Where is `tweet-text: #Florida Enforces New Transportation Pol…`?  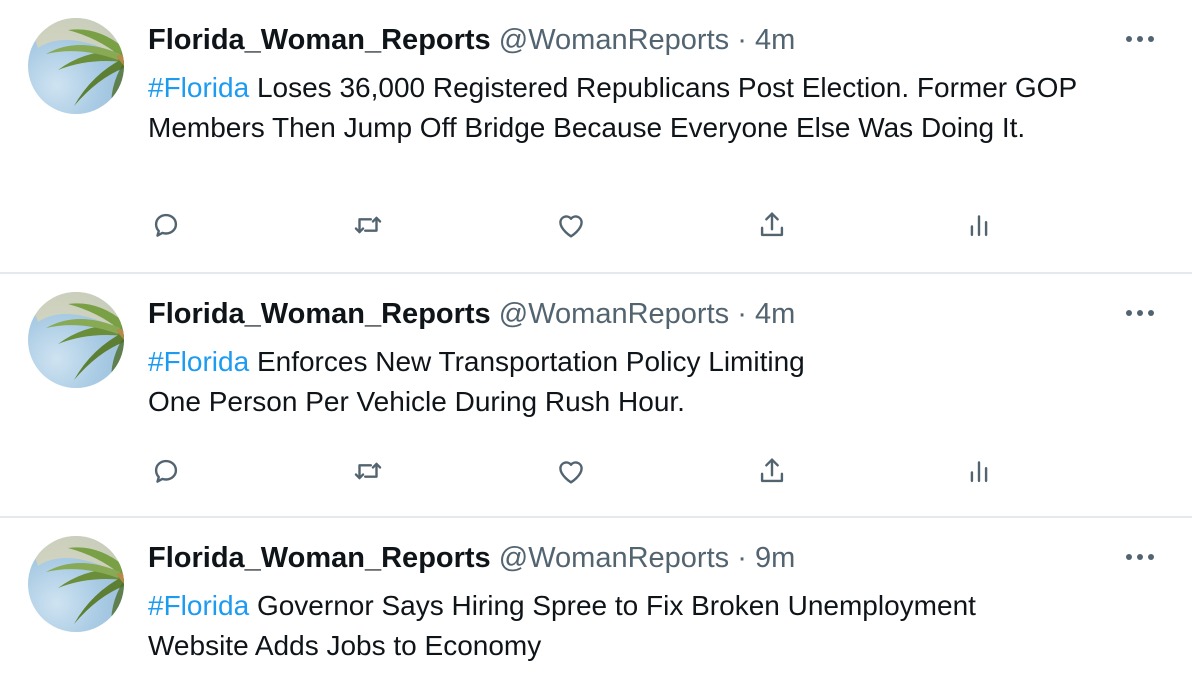
tweet-text: #Florida Enforces New Transportation Pol… is located at coordinates (653, 382).